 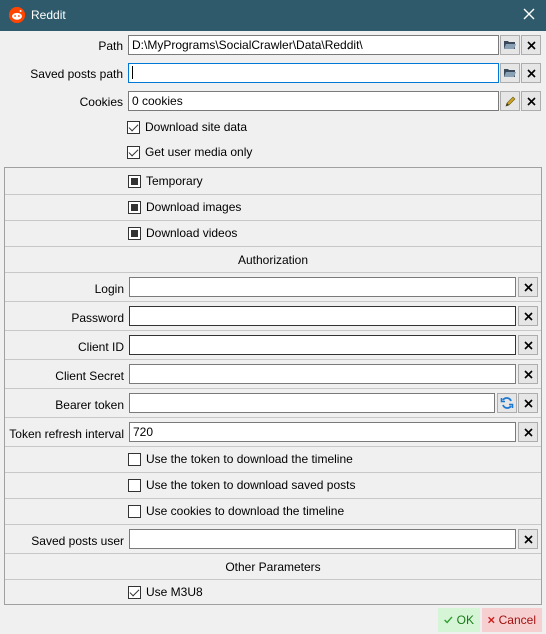 What do you see at coordinates (322, 432) in the screenshot?
I see `refresh-interval-field: 720` at bounding box center [322, 432].